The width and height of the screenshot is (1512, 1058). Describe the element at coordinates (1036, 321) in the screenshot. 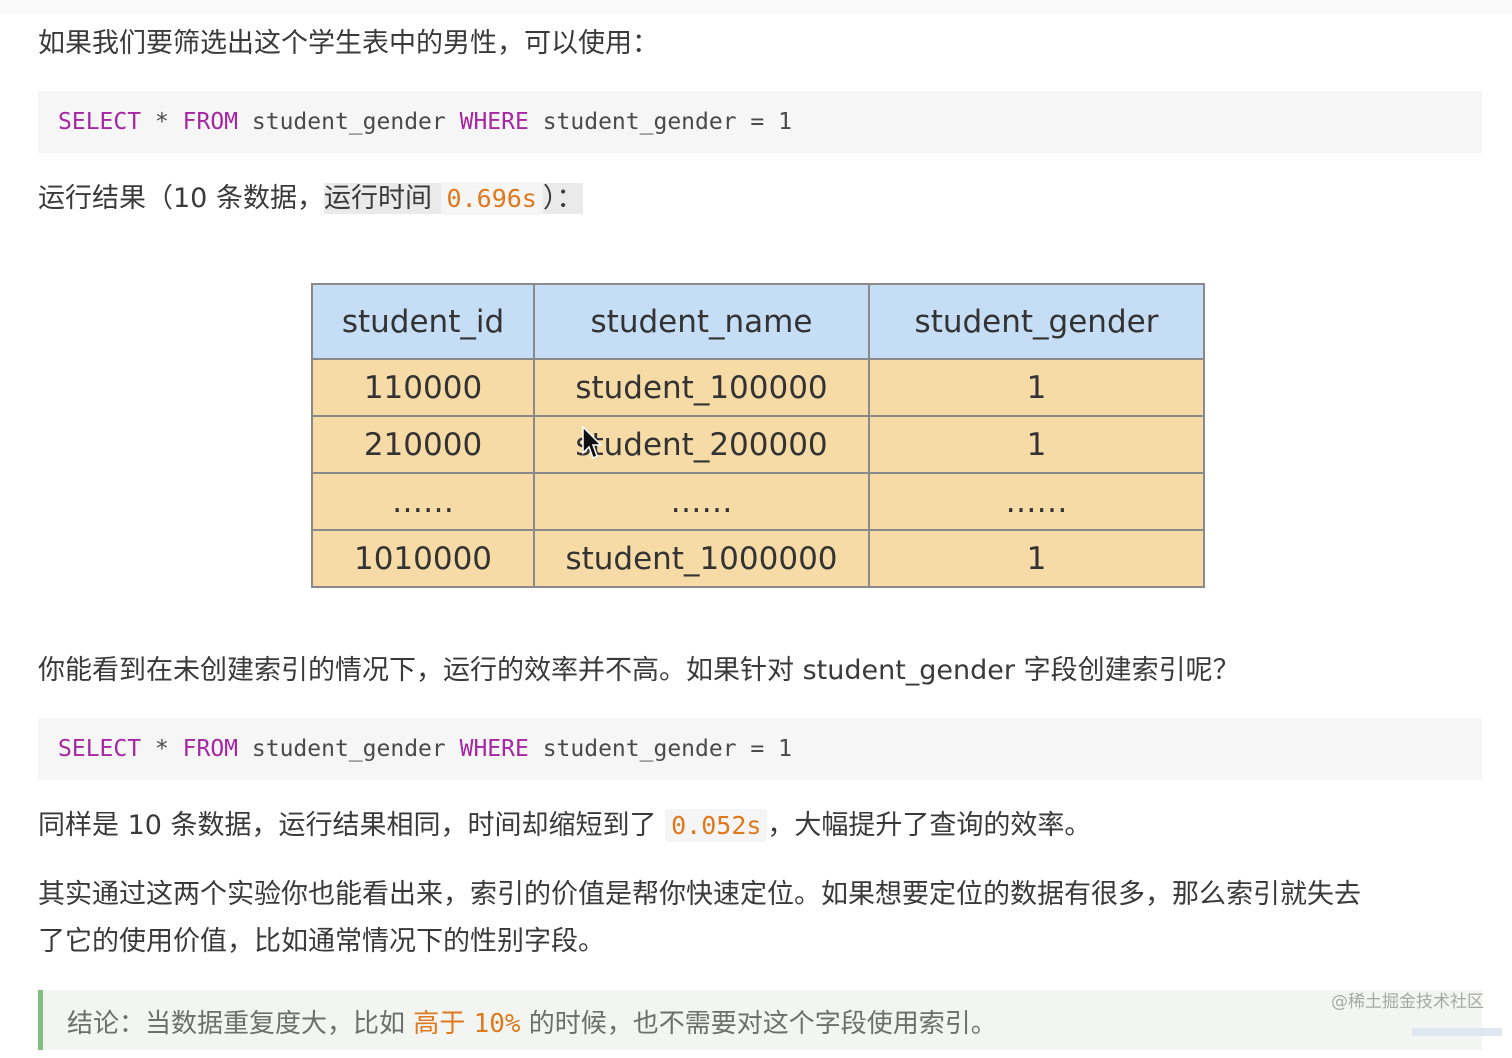

I see `table-header-cell: student_gender` at that location.